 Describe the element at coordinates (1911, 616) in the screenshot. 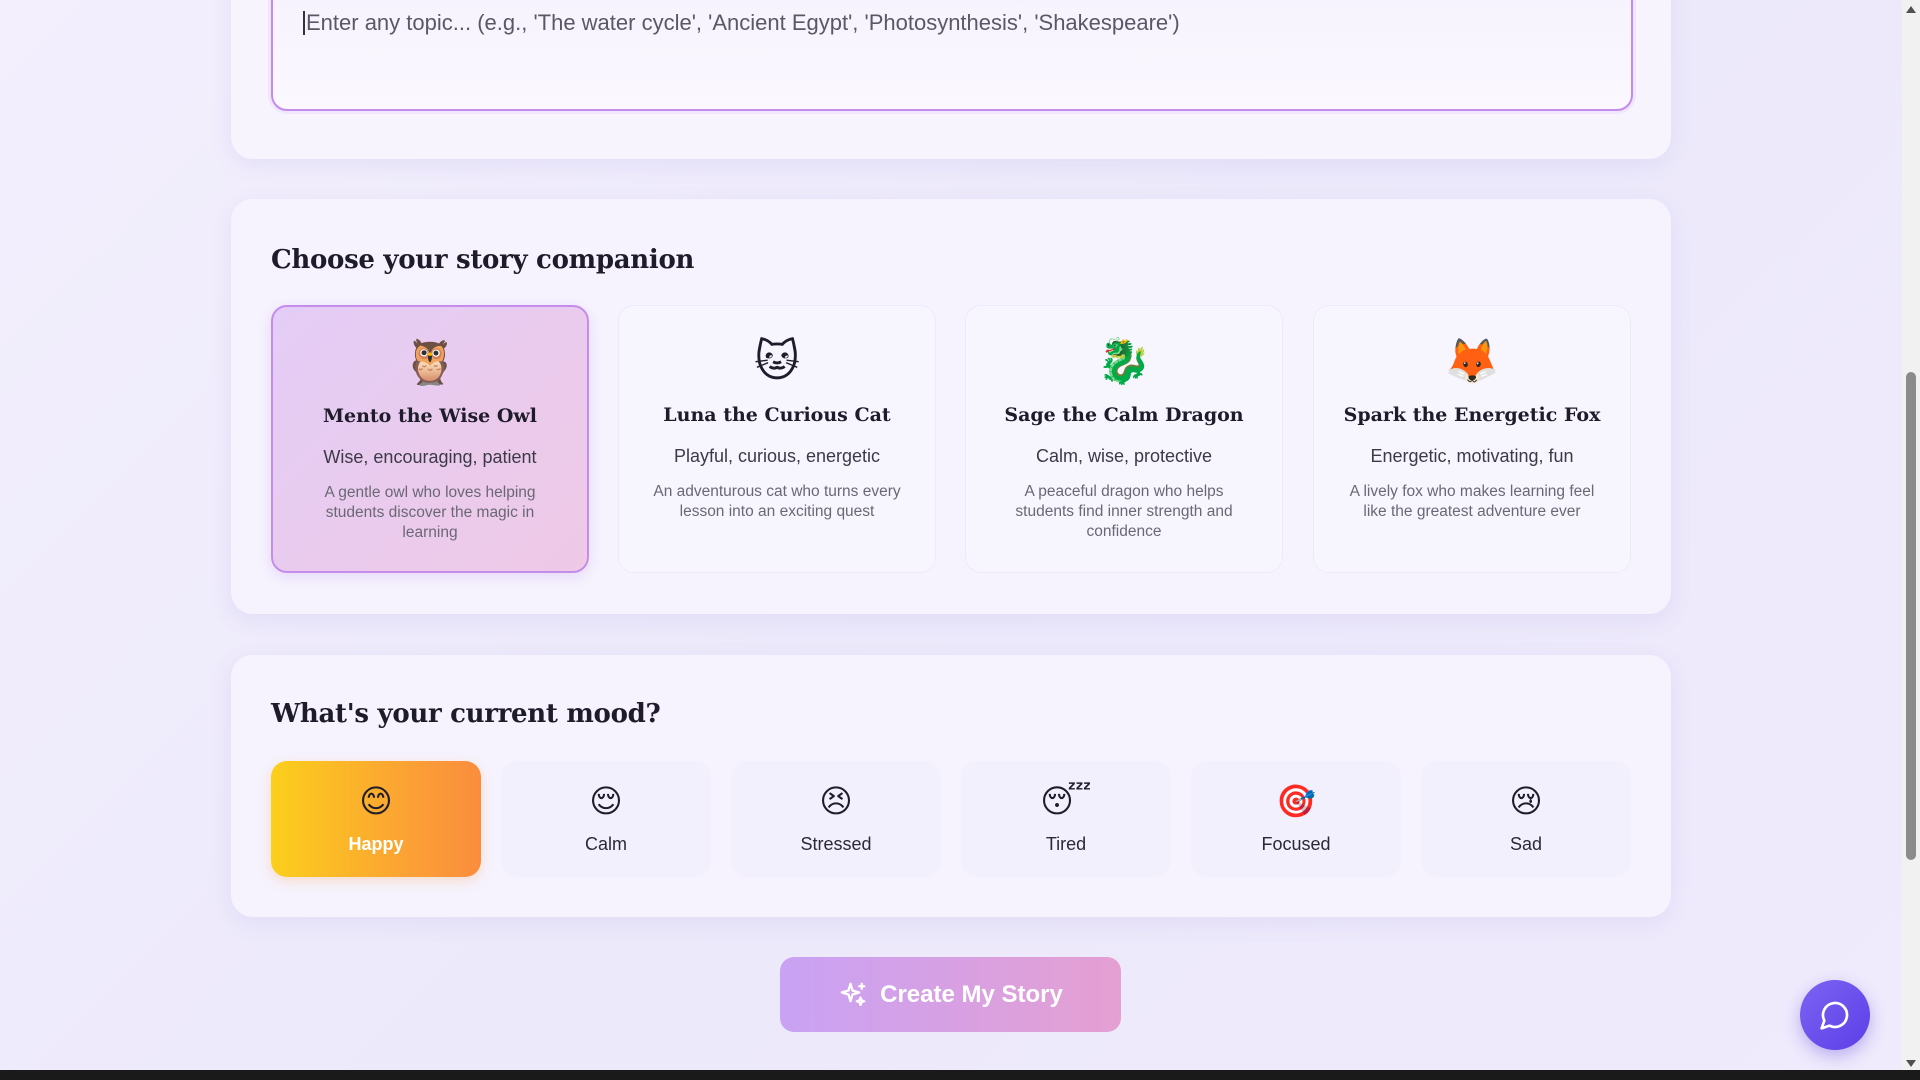

I see `scrollbar-thumb` at that location.